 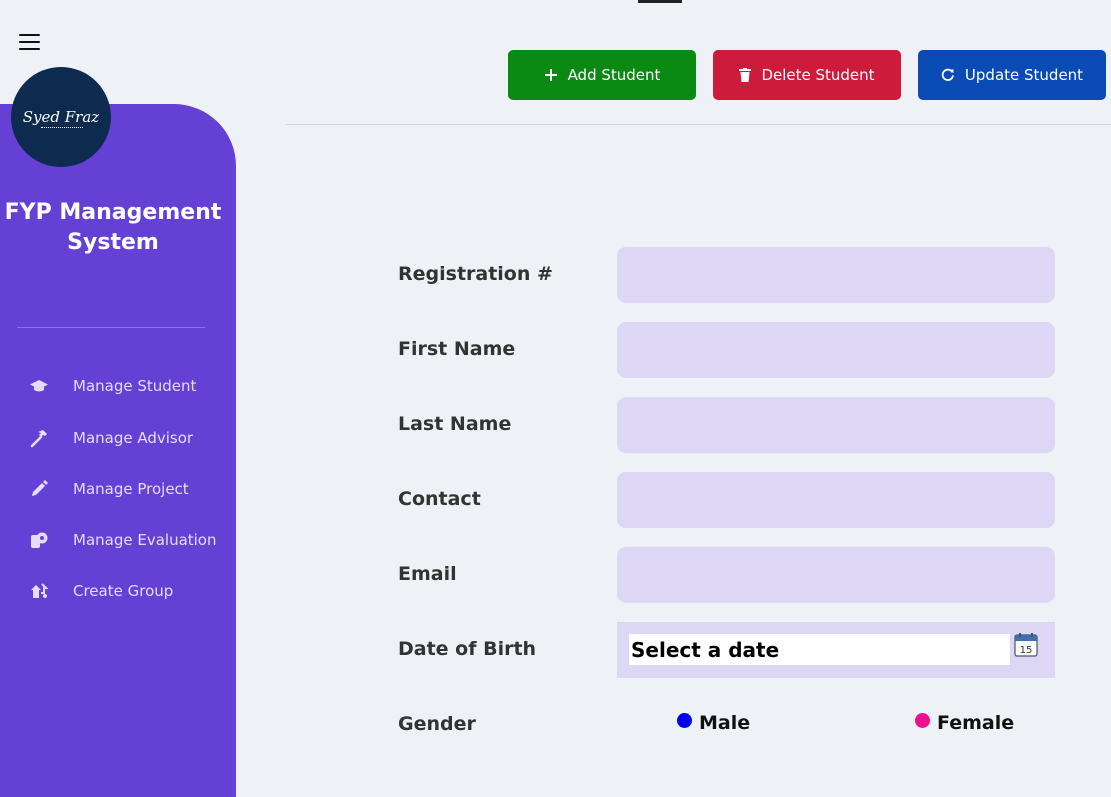 I want to click on svg-text: 15, so click(x=1026, y=650).